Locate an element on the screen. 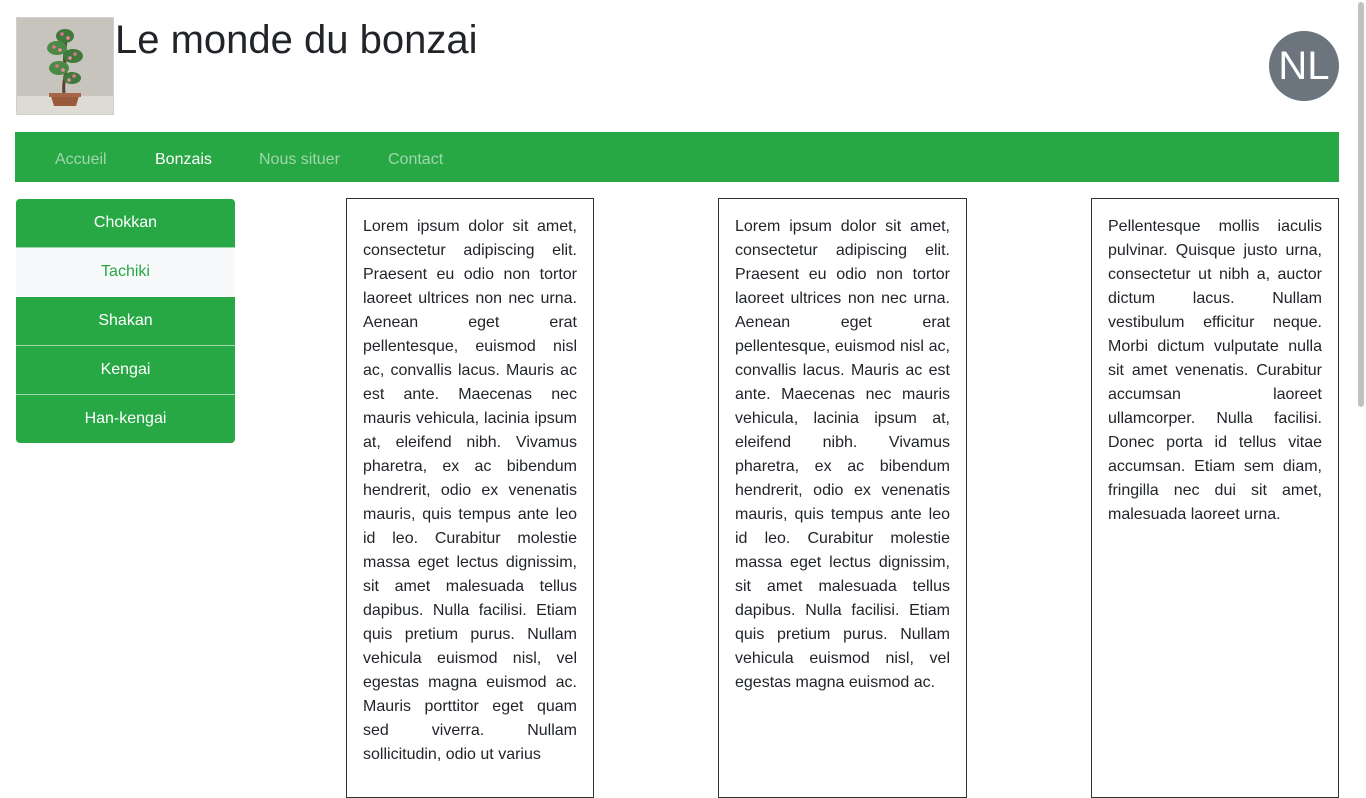  sidebar-item-tachiki: Tachiki is located at coordinates (125, 272).